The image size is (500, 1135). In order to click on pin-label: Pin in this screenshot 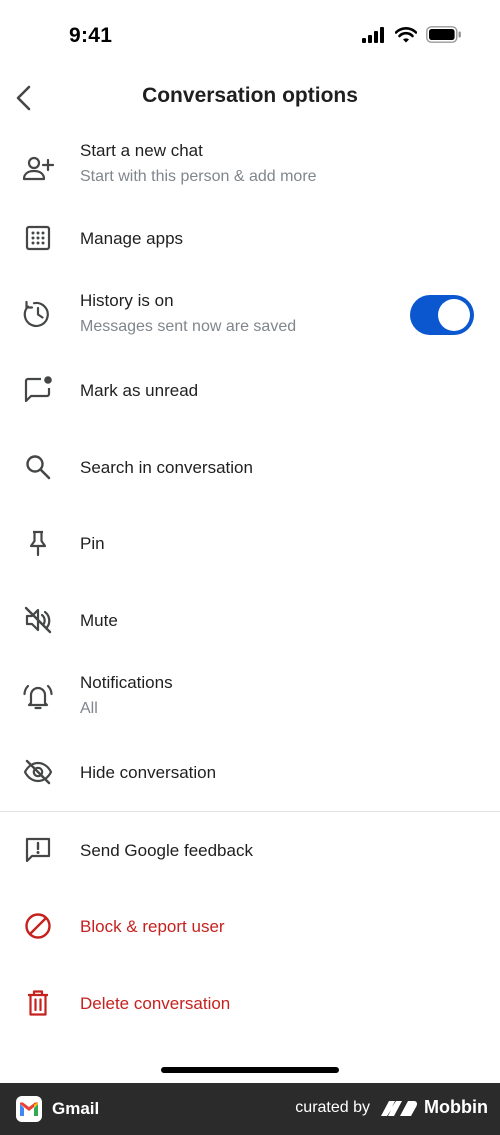, I will do `click(92, 543)`.